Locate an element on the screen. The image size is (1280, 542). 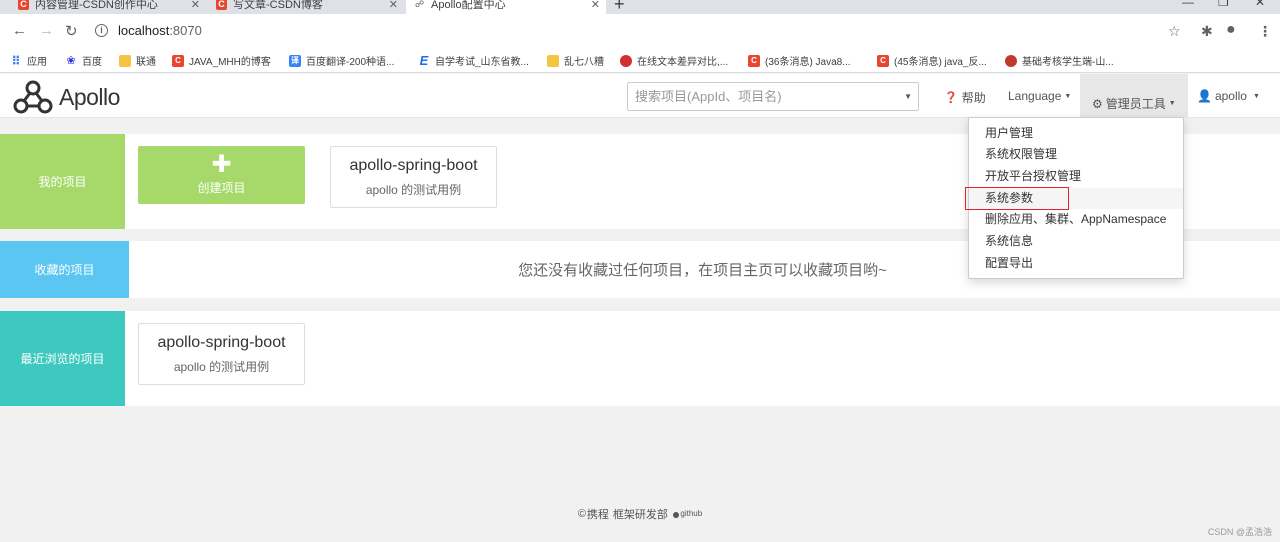
language-dropdown: Language ▼ is located at coordinates (1039, 96).